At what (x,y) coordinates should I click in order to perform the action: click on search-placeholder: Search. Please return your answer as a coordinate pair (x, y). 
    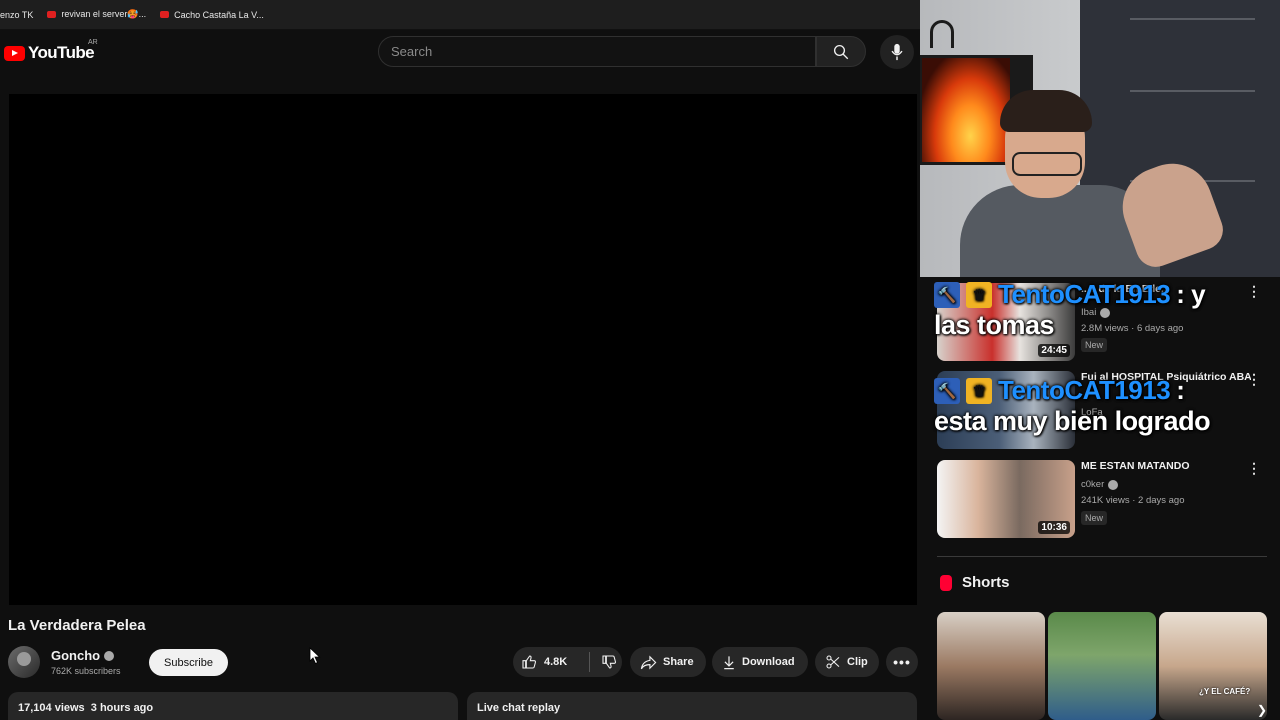
    Looking at the image, I should click on (412, 51).